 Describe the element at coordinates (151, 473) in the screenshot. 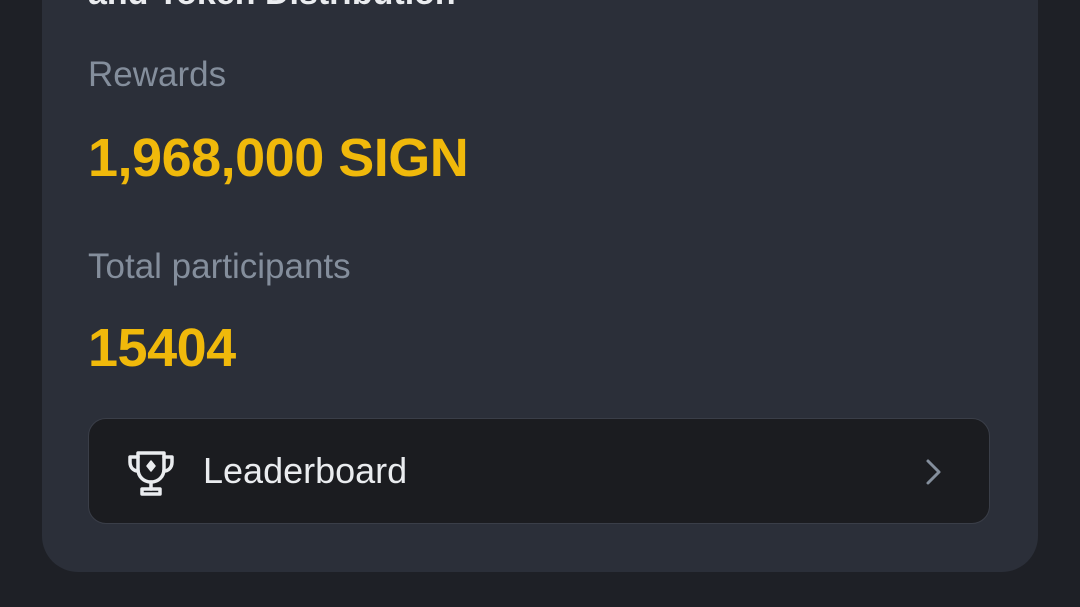

I see `trophy-icon` at that location.